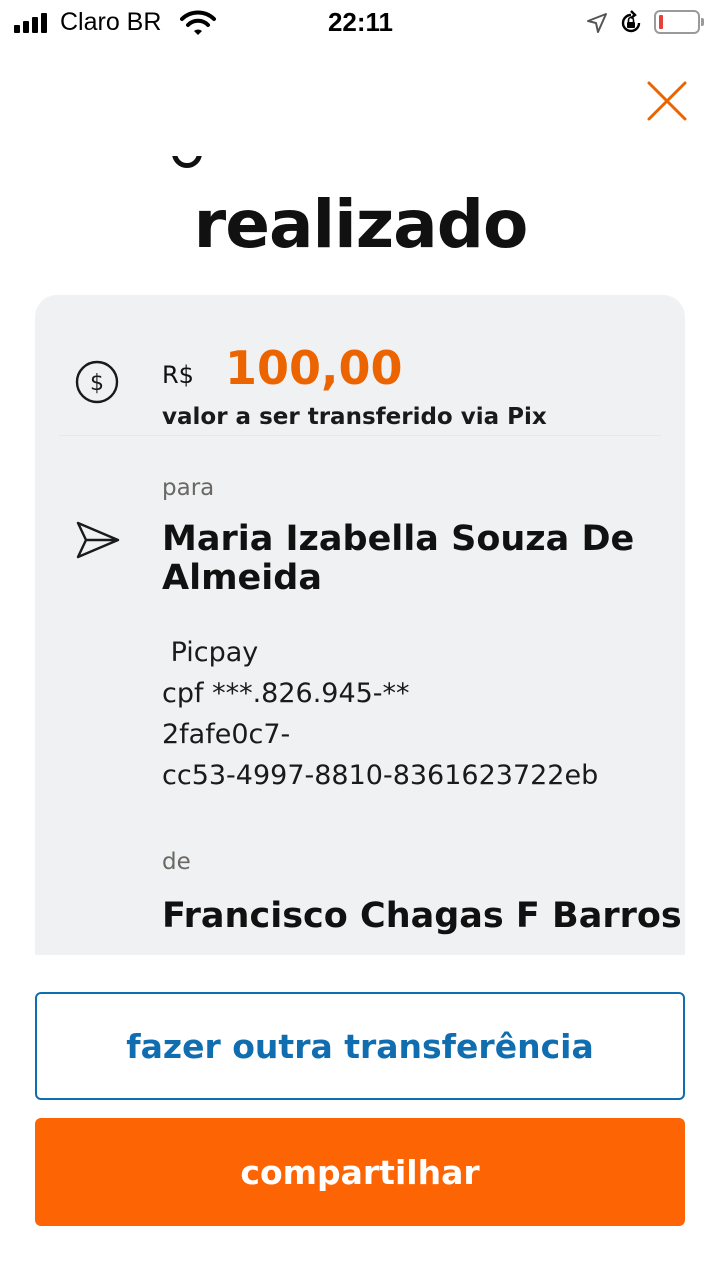 This screenshot has width=721, height=1280. Describe the element at coordinates (380, 775) in the screenshot. I see `pix-key-line-2: cc53-4997-8810-8361623722eb` at that location.